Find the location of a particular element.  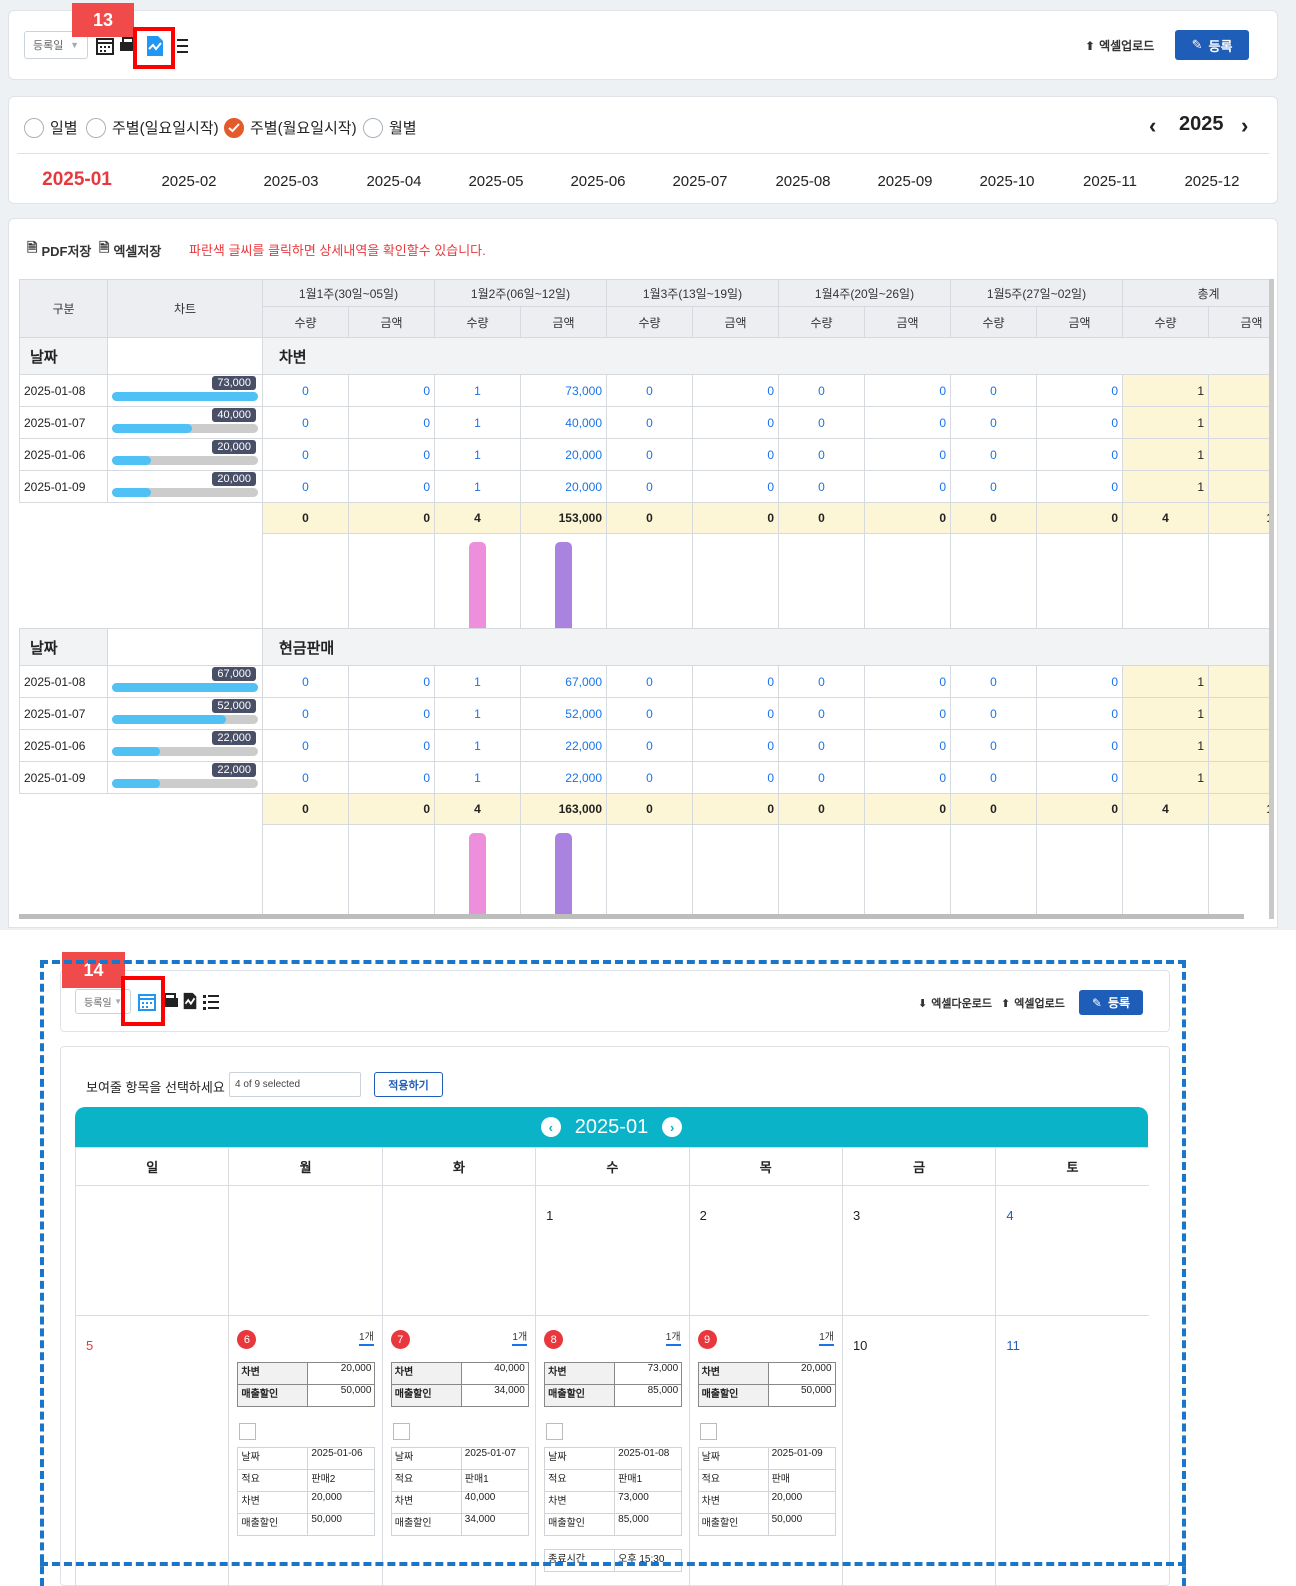

radio-weekly-monday: 주별(월요일시작) is located at coordinates (290, 127).